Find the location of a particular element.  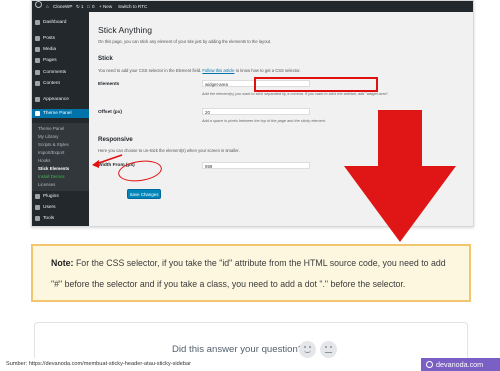

admin-bar-comments-count: 0 is located at coordinates (93, 6).